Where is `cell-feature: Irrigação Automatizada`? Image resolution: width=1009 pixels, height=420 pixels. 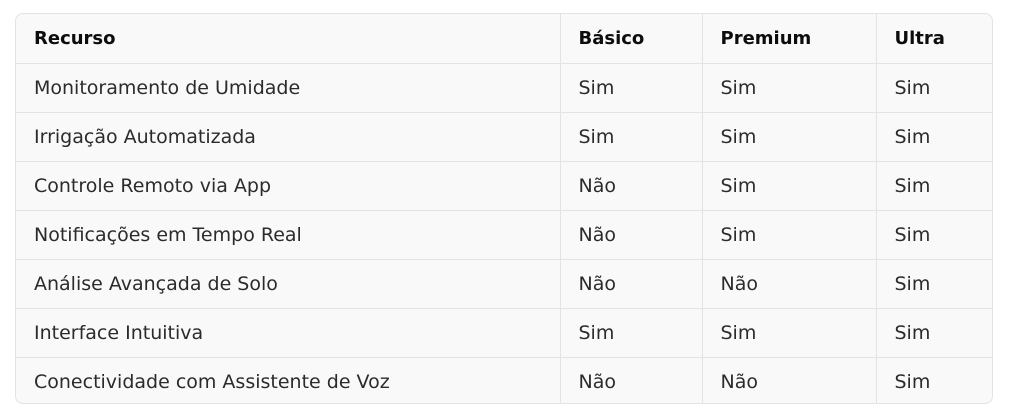 cell-feature: Irrigação Automatizada is located at coordinates (288, 137).